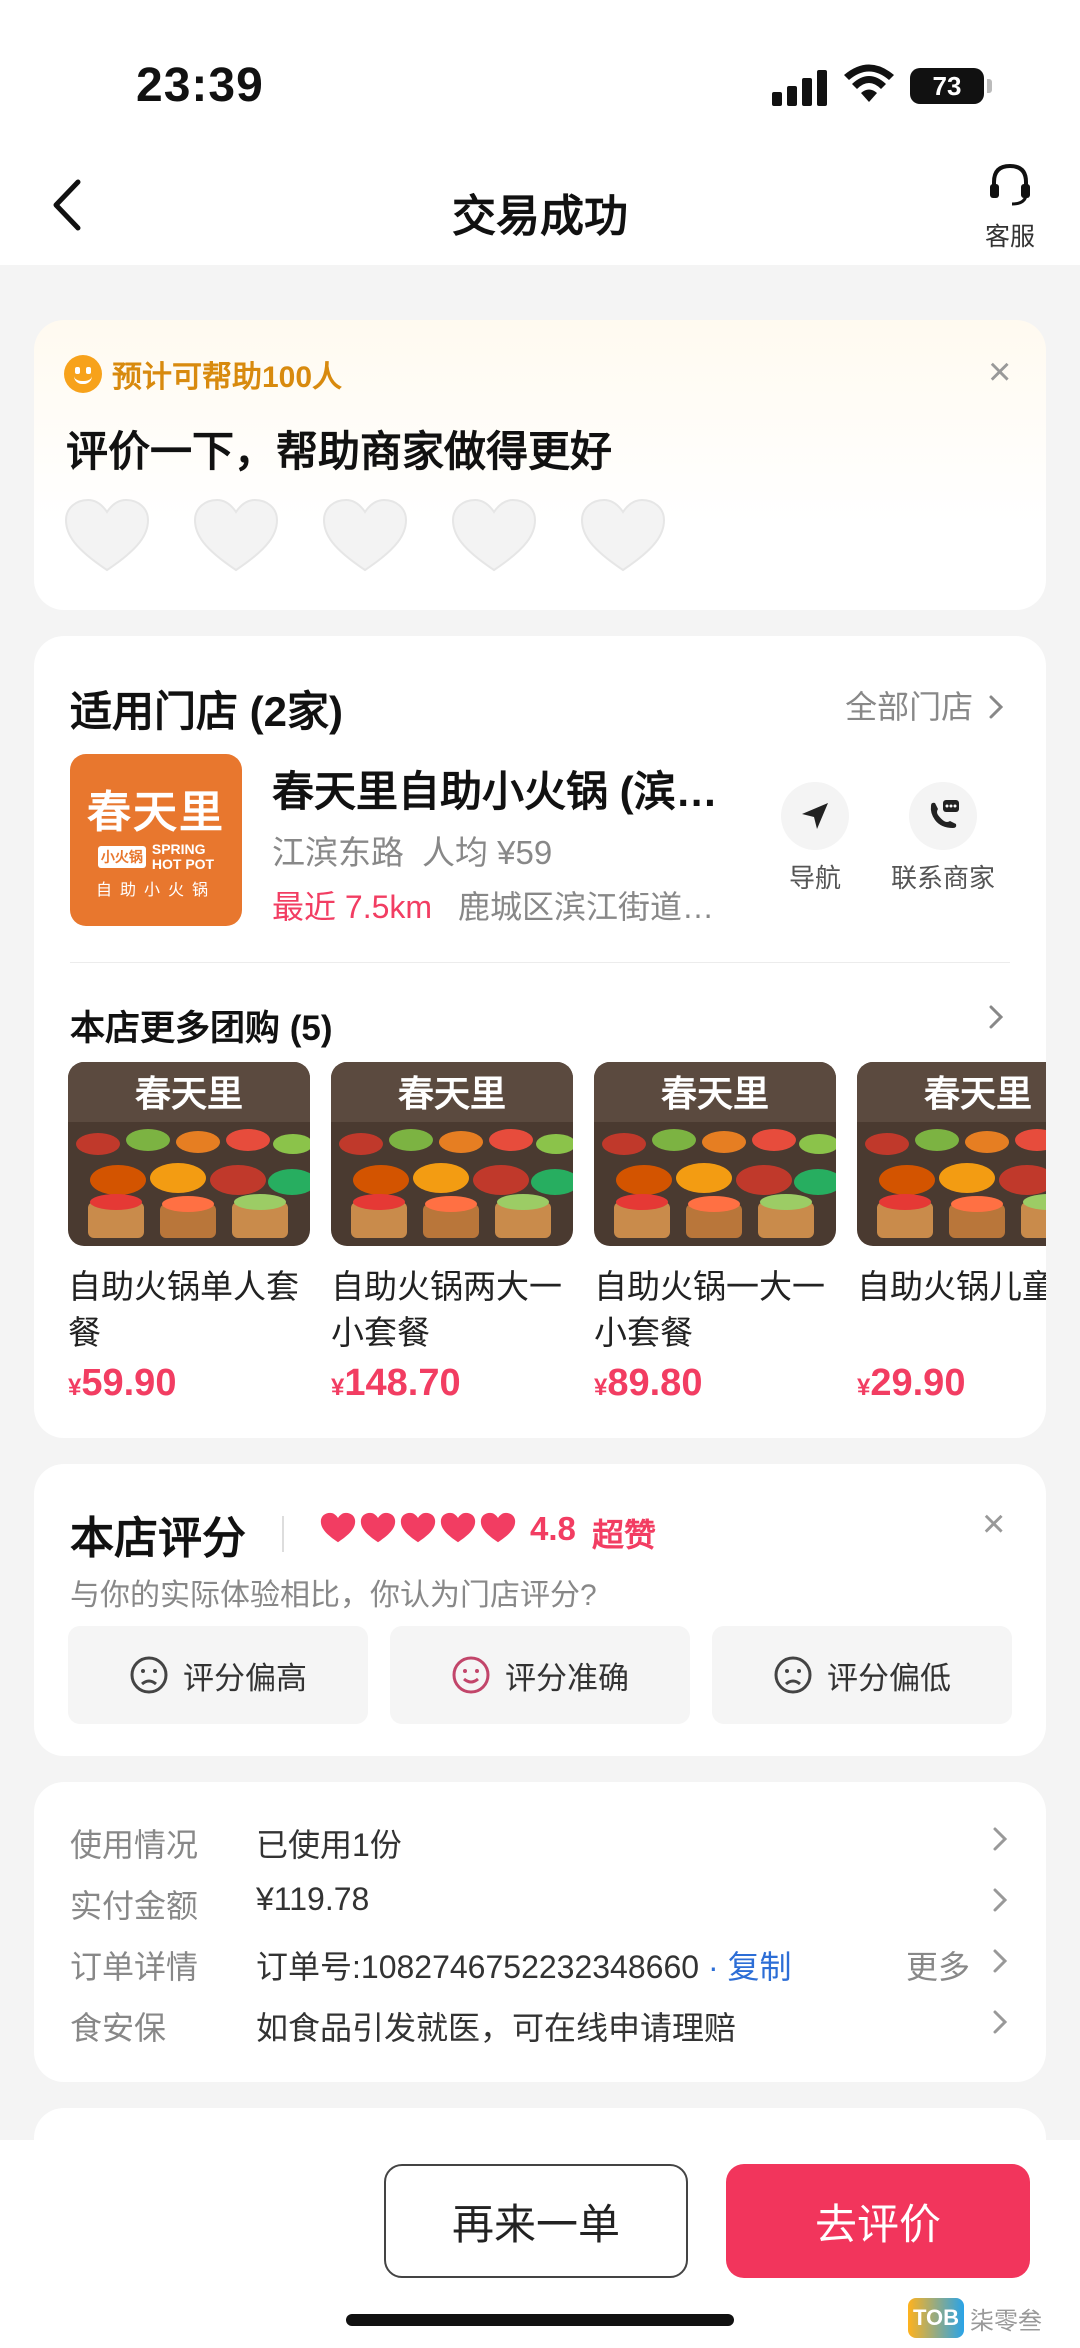  Describe the element at coordinates (339, 451) in the screenshot. I see `rating-prompt-title: 评价一下，帮助商家做得更好` at that location.